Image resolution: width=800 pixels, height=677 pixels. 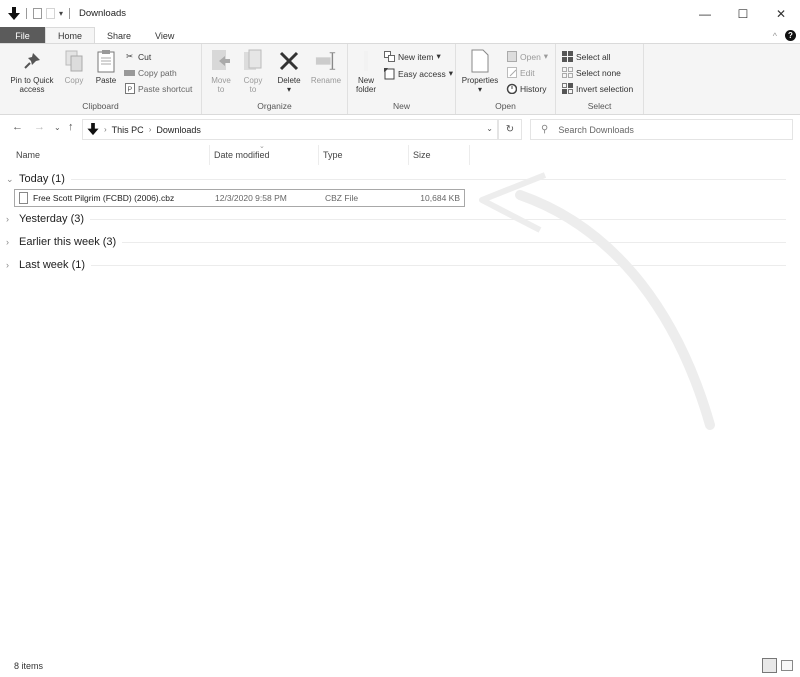 I want to click on edit-icon, so click(x=511, y=72).